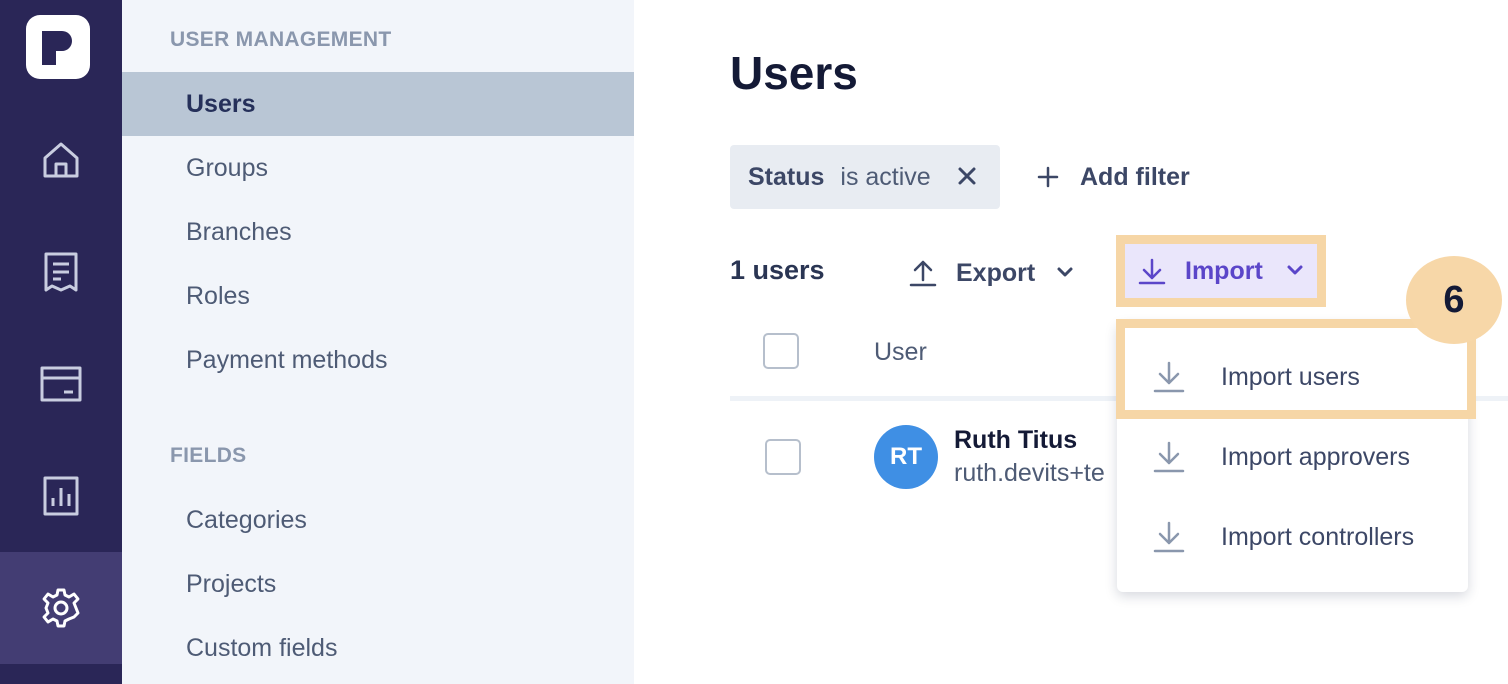  Describe the element at coordinates (906, 457) in the screenshot. I see `avatar: RT` at that location.